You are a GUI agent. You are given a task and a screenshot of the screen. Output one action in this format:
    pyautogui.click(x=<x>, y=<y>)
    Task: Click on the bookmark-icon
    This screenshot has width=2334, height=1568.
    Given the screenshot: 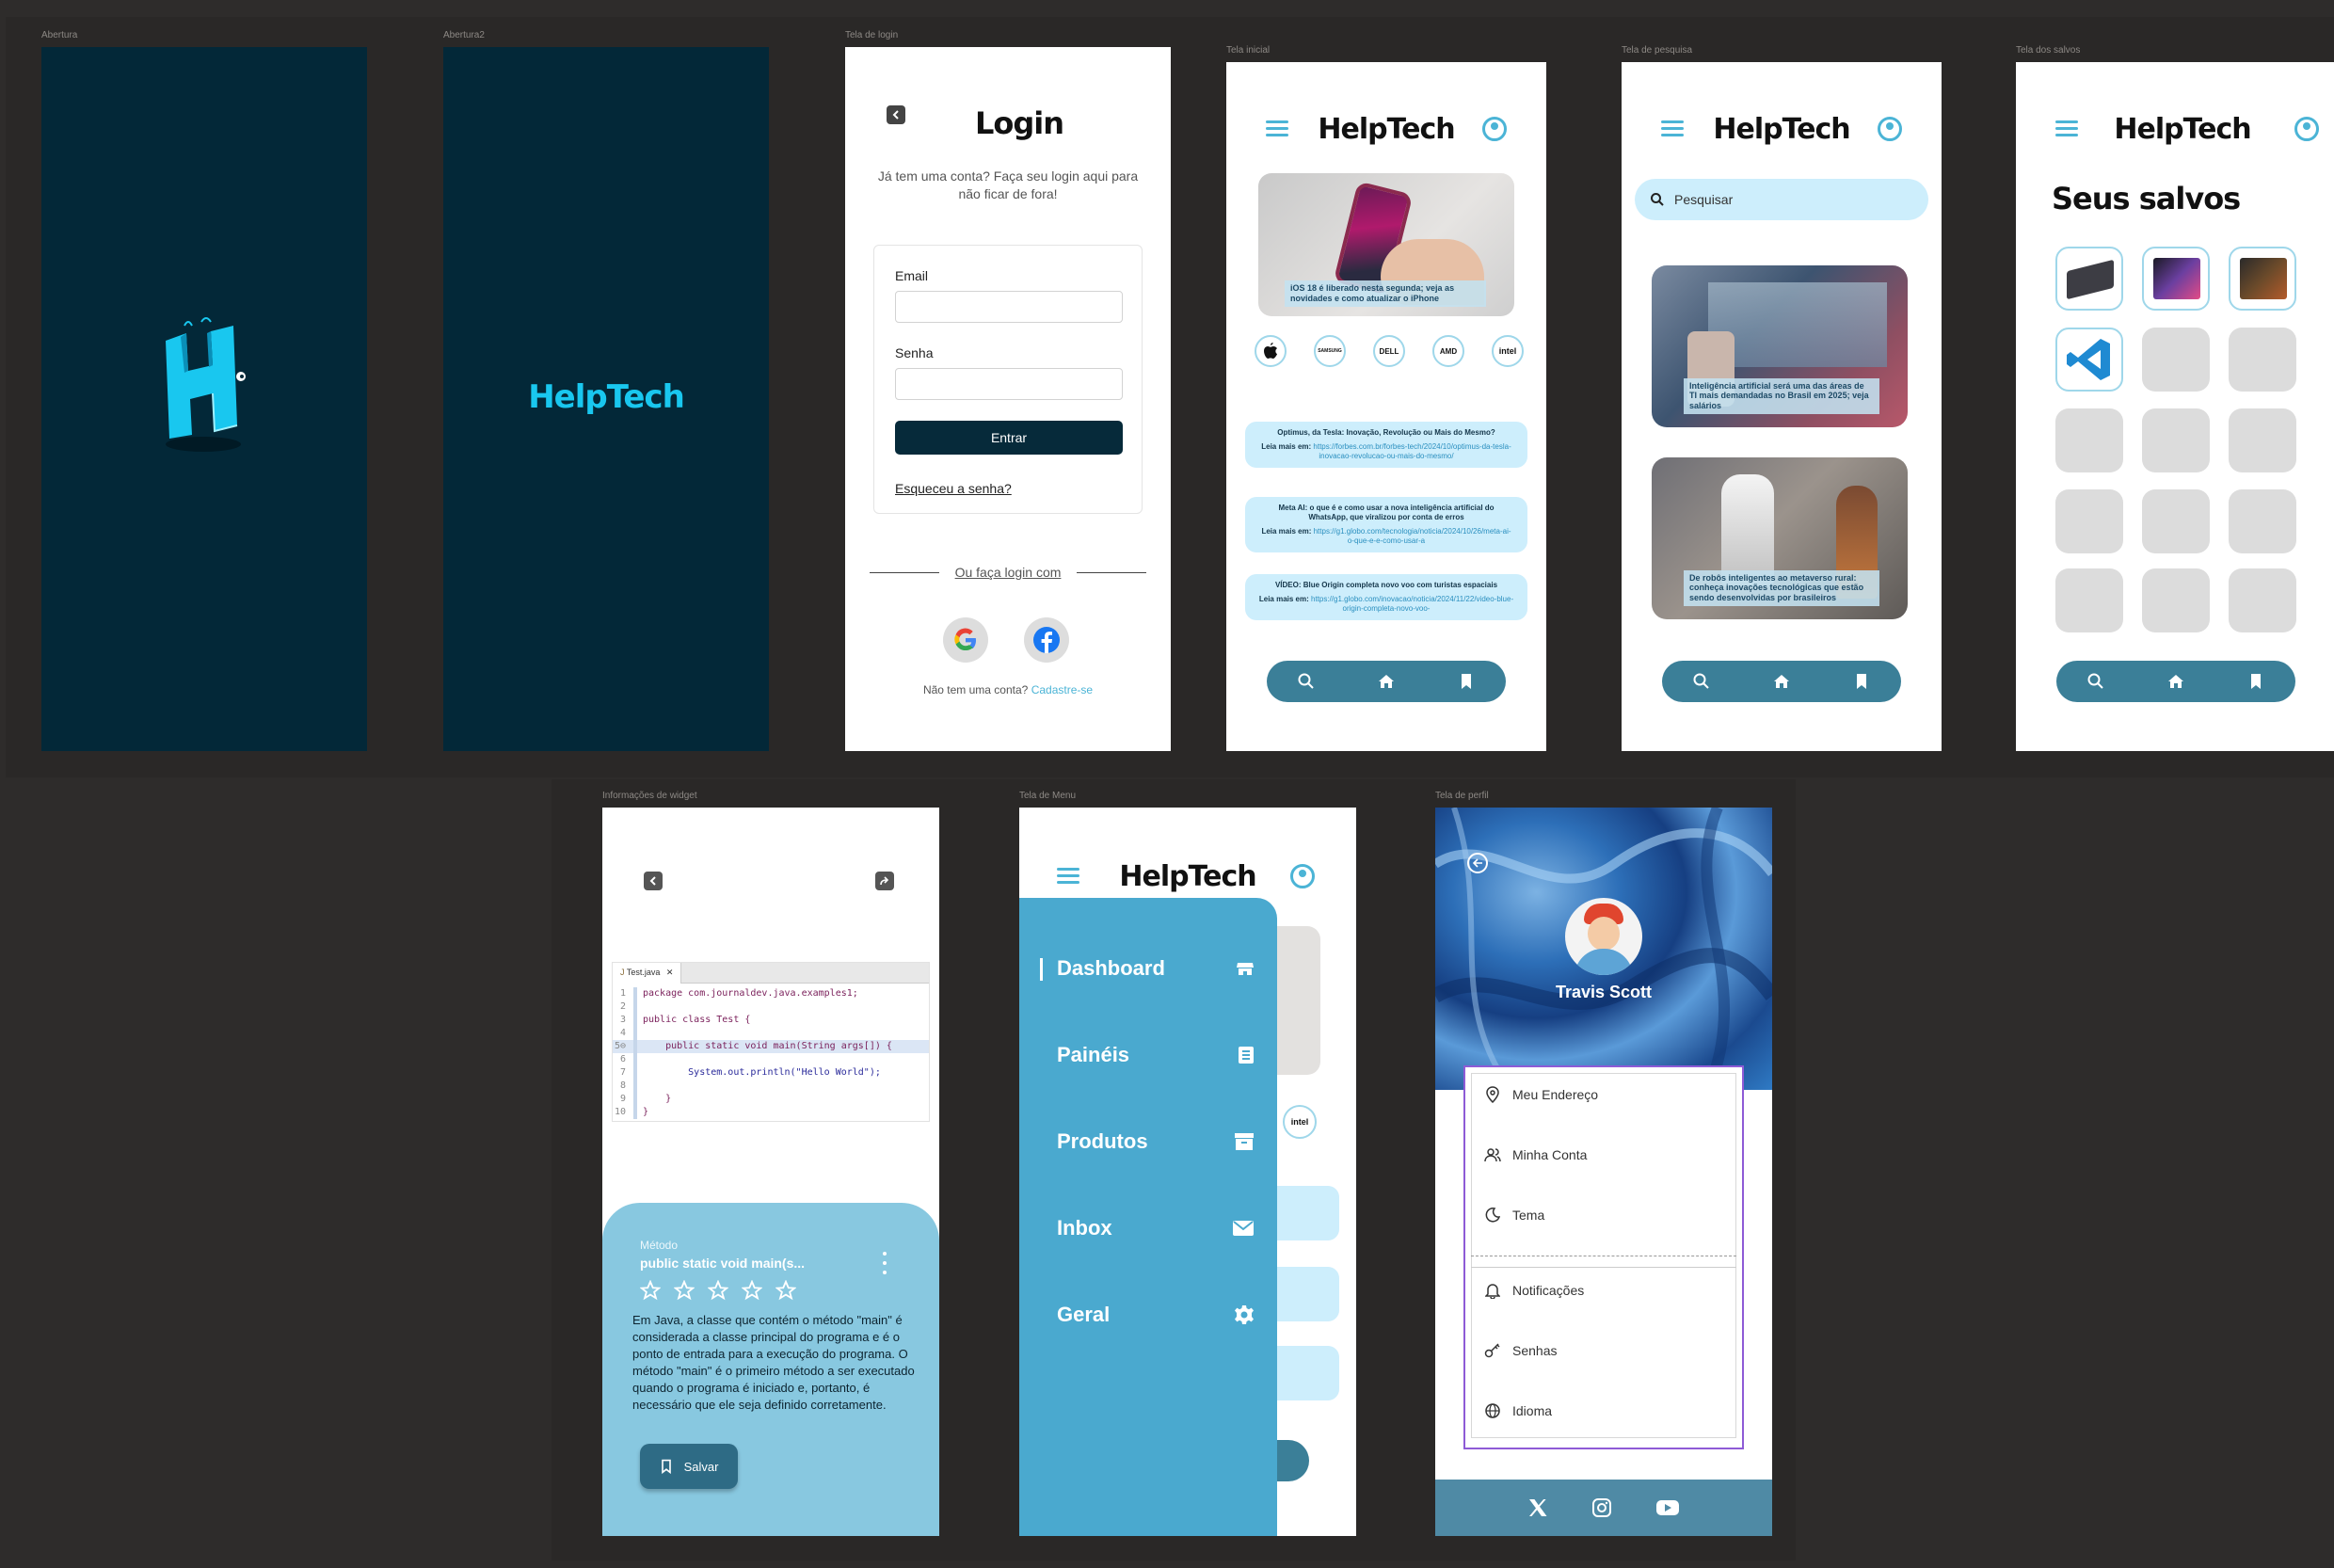 What is the action you would take?
    pyautogui.click(x=2255, y=681)
    